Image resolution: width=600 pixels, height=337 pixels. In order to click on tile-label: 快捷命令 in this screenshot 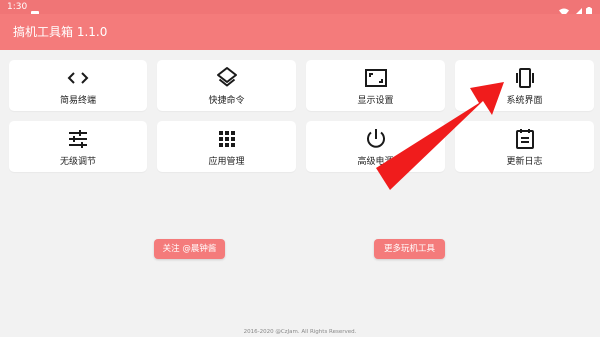, I will do `click(226, 101)`.